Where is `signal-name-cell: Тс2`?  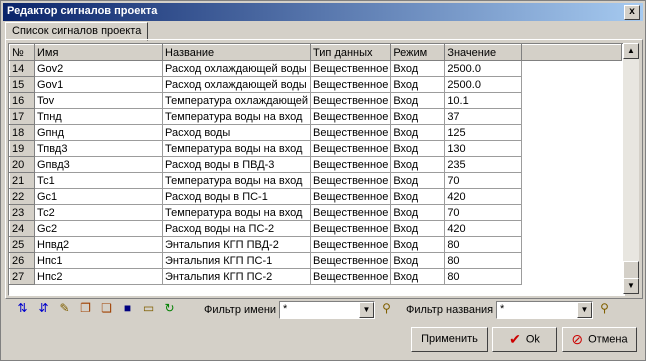
signal-name-cell: Тс2 is located at coordinates (98, 212).